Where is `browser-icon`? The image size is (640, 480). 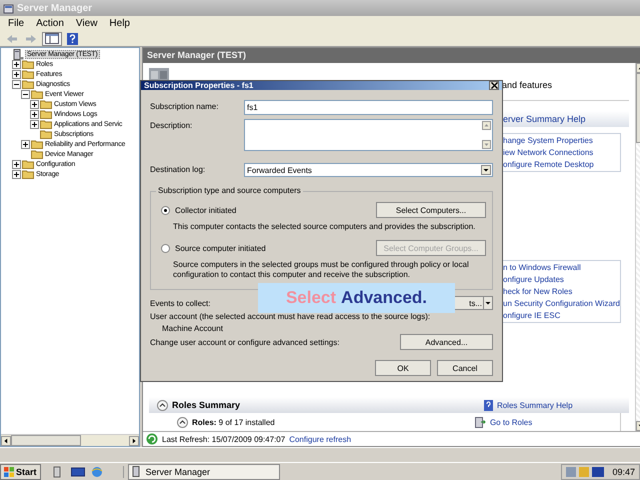 browser-icon is located at coordinates (97, 472).